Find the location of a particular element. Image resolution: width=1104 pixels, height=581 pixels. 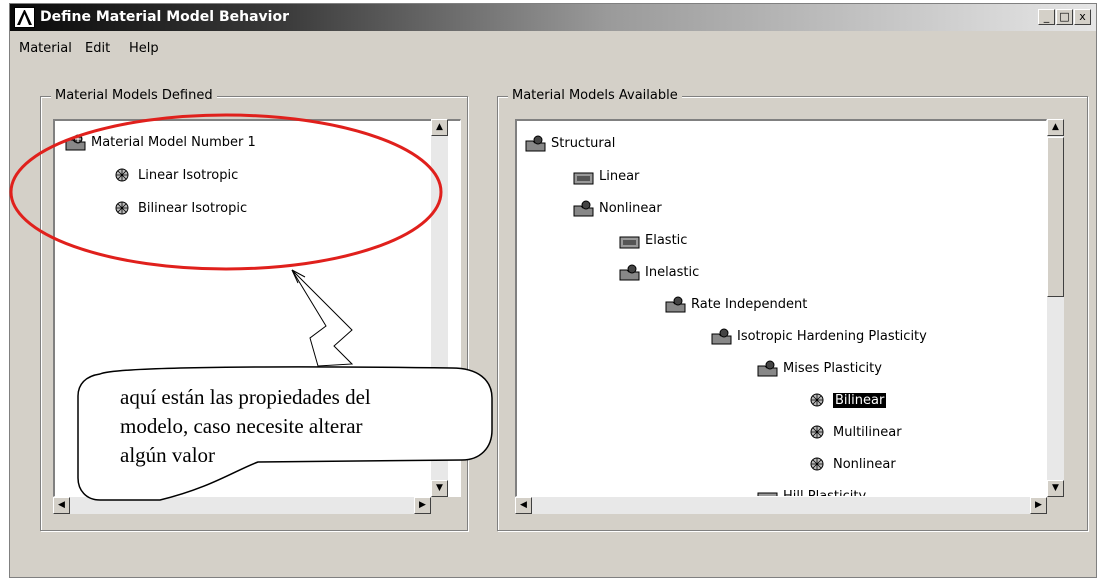

material-folder-icon is located at coordinates (76, 142).